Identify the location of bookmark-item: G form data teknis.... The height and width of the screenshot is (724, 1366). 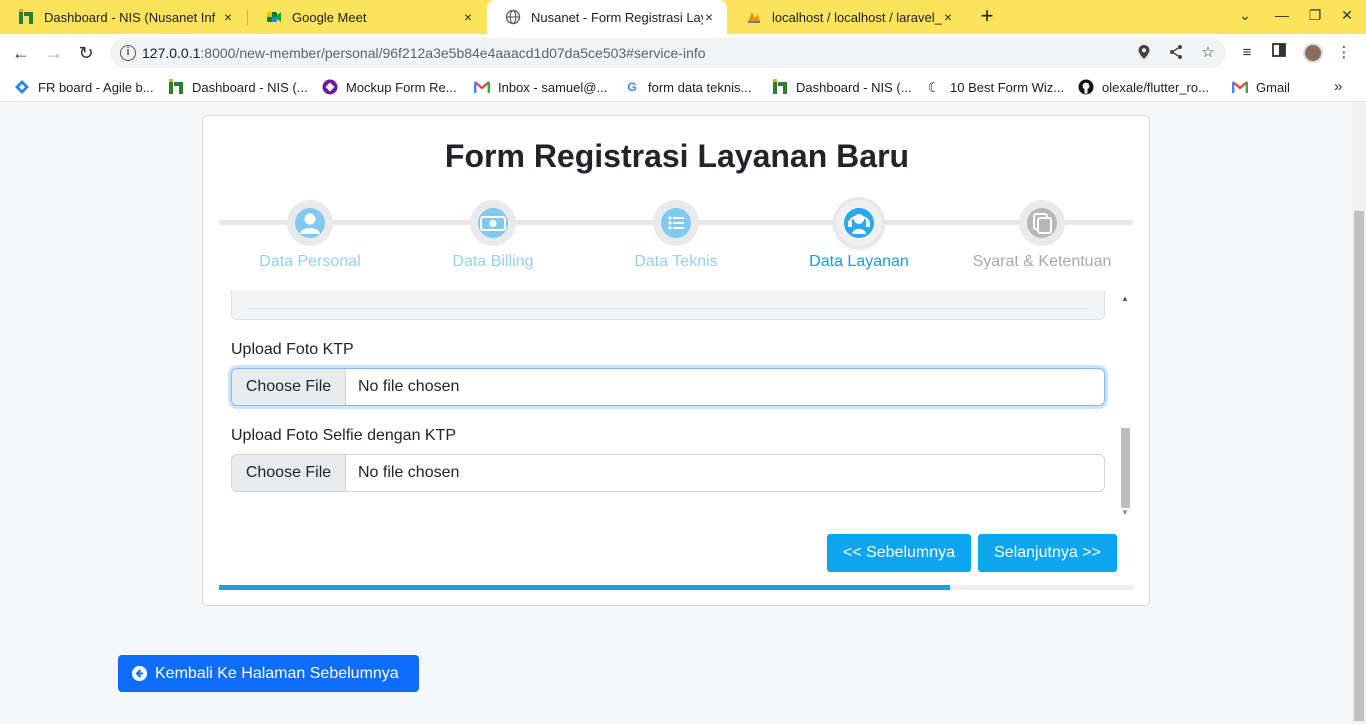
(687, 87).